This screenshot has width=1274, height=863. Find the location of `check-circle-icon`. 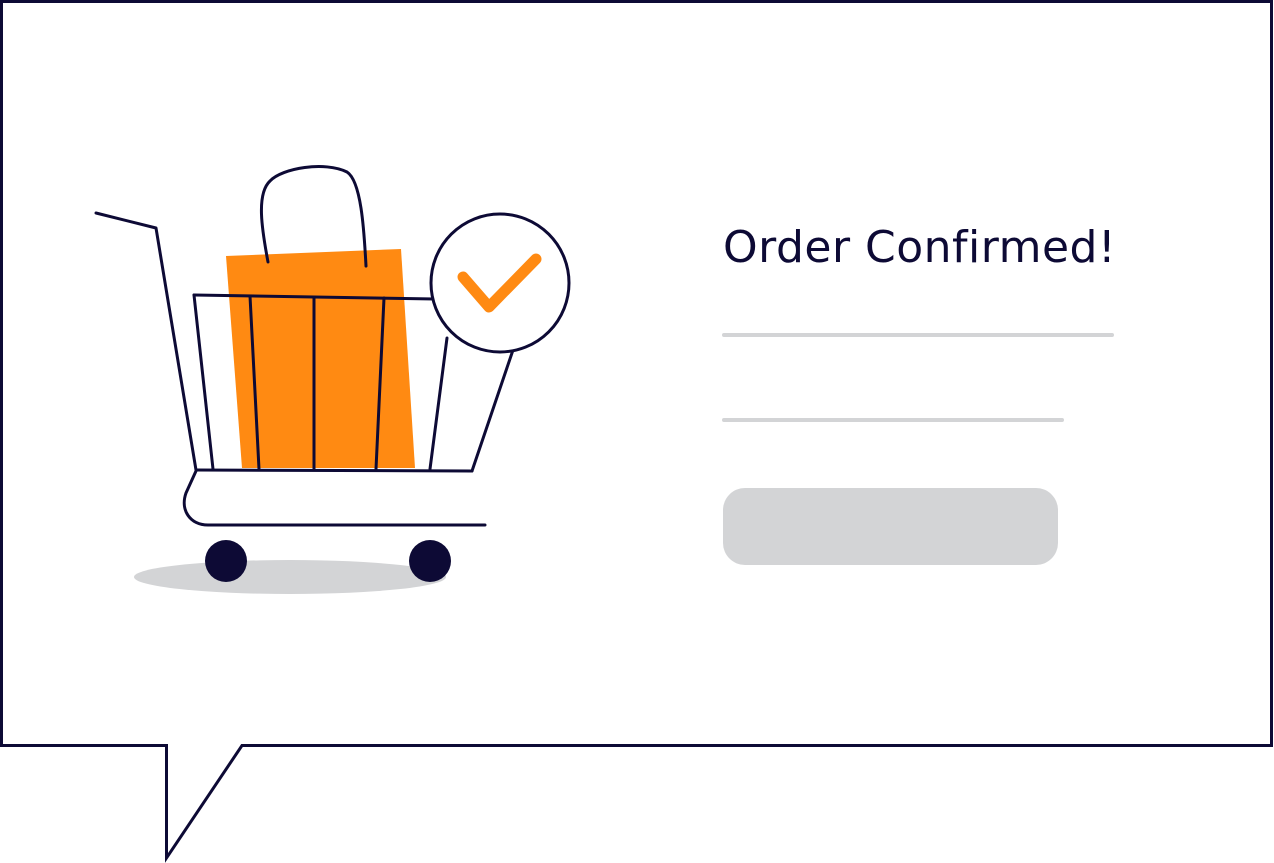

check-circle-icon is located at coordinates (500, 283).